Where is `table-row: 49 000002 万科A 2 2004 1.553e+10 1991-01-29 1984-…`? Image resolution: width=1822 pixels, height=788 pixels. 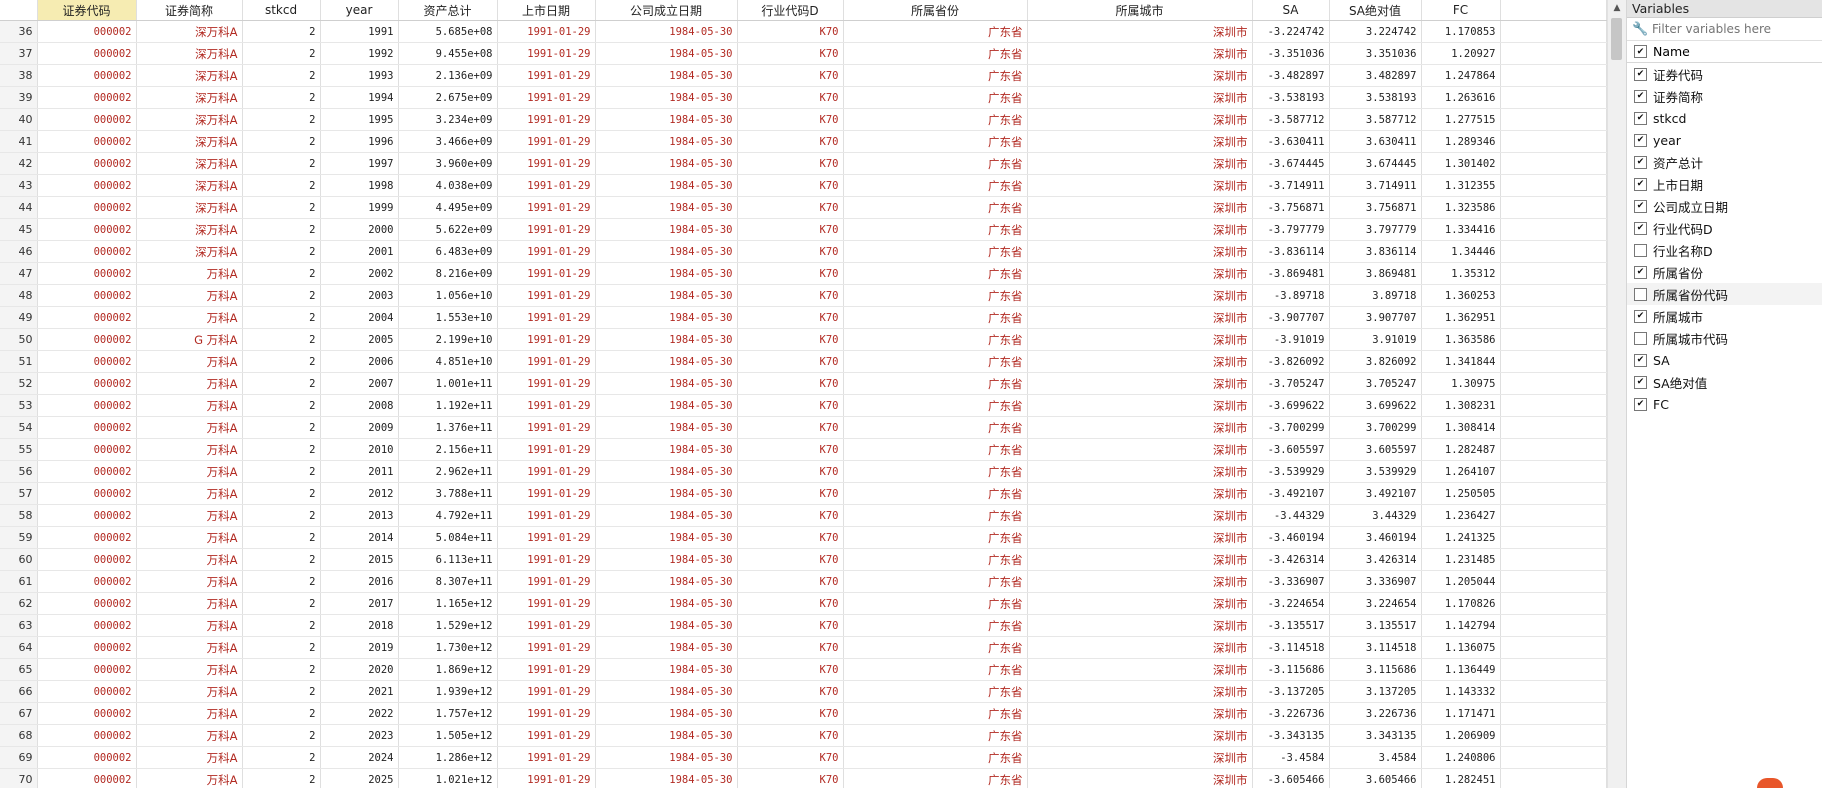 table-row: 49 000002 万科A 2 2004 1.553e+10 1991-01-29 1984-… is located at coordinates (803, 317).